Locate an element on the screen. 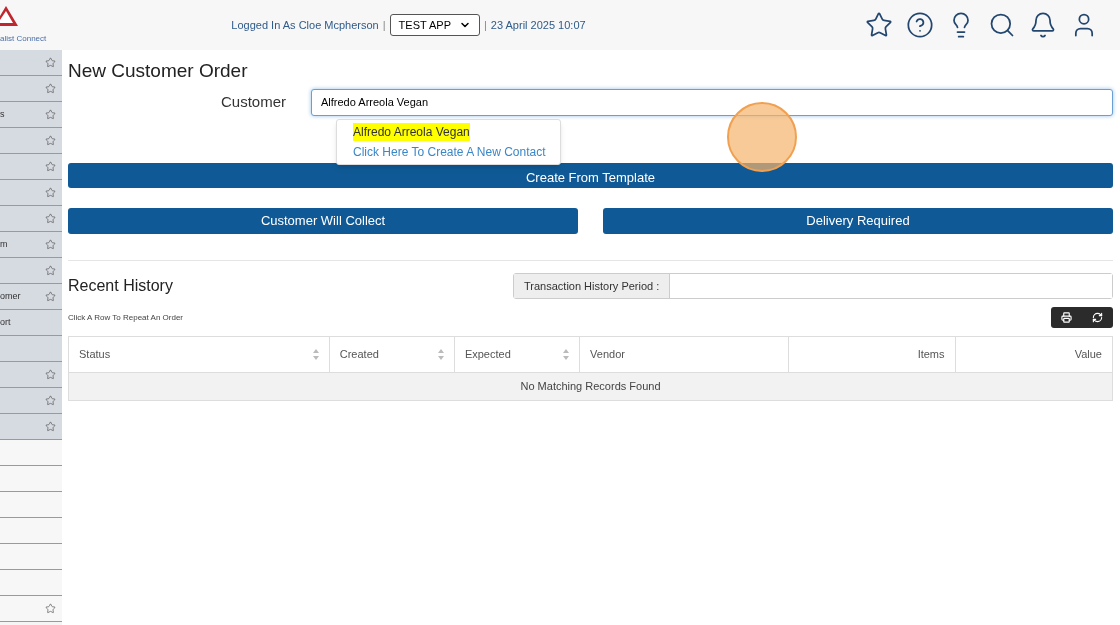 The image size is (1120, 625). logo-caption: alist Connect is located at coordinates (23, 39).